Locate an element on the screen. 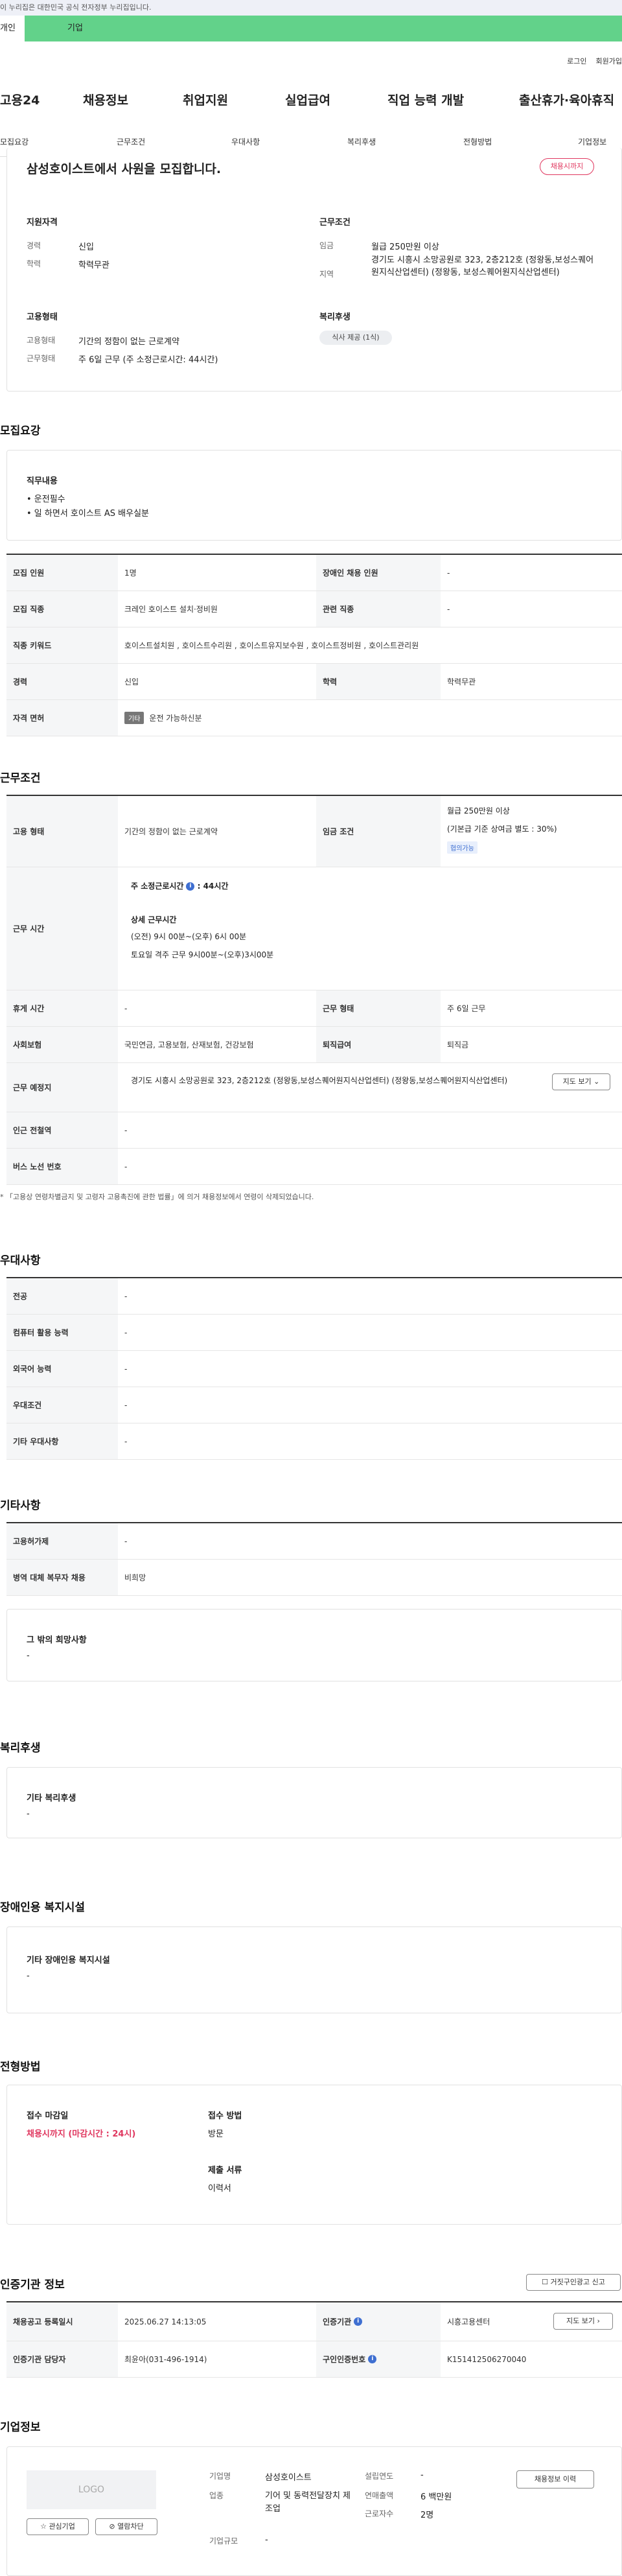 The image size is (622, 2576). favorite-button: ☆ 관심기업 is located at coordinates (58, 2526).